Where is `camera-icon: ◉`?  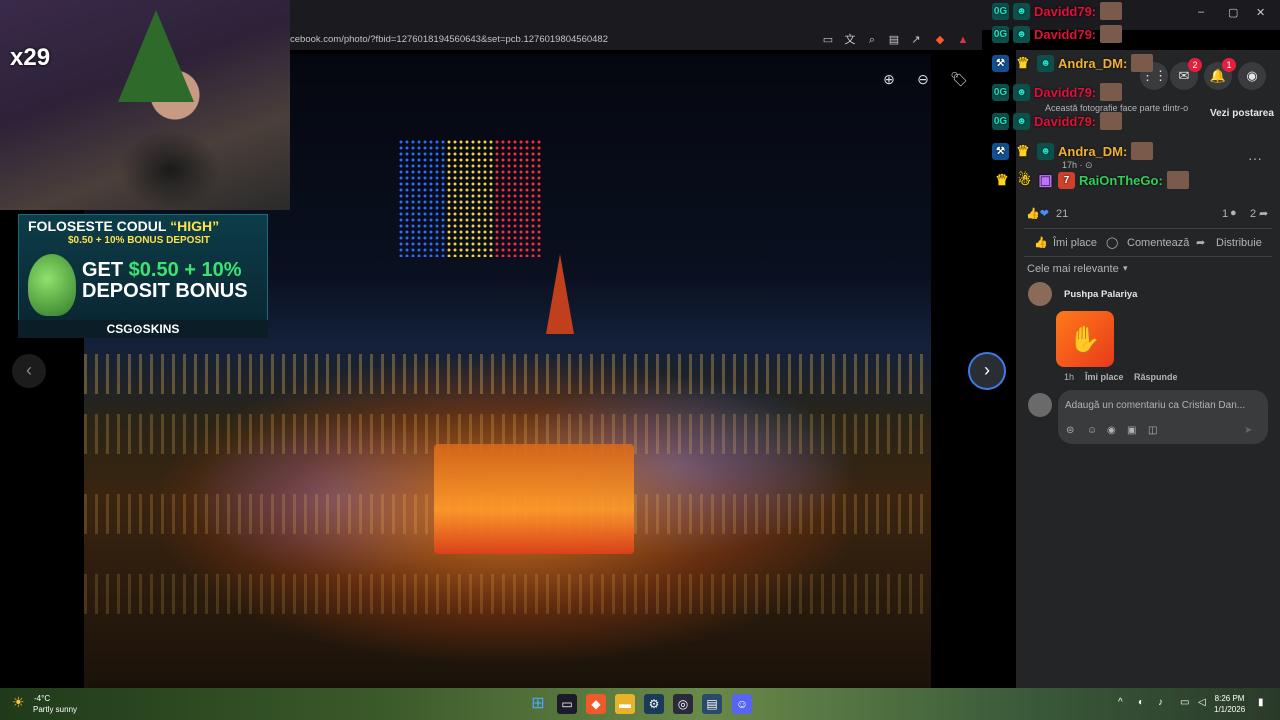
camera-icon: ◉ is located at coordinates (1111, 430).